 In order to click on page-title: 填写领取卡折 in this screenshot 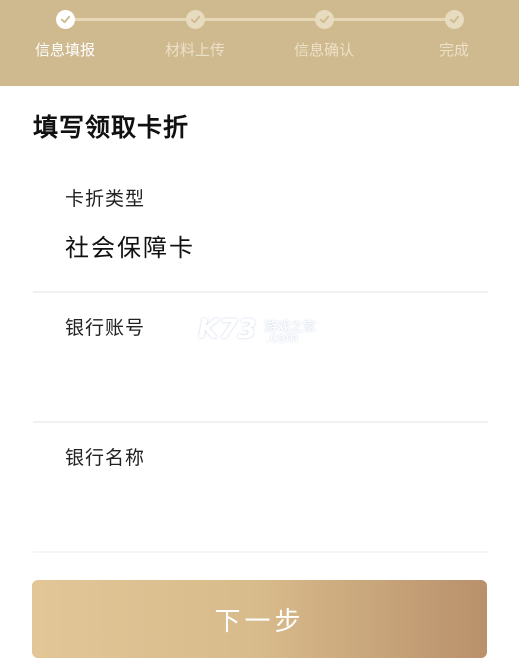, I will do `click(111, 127)`.